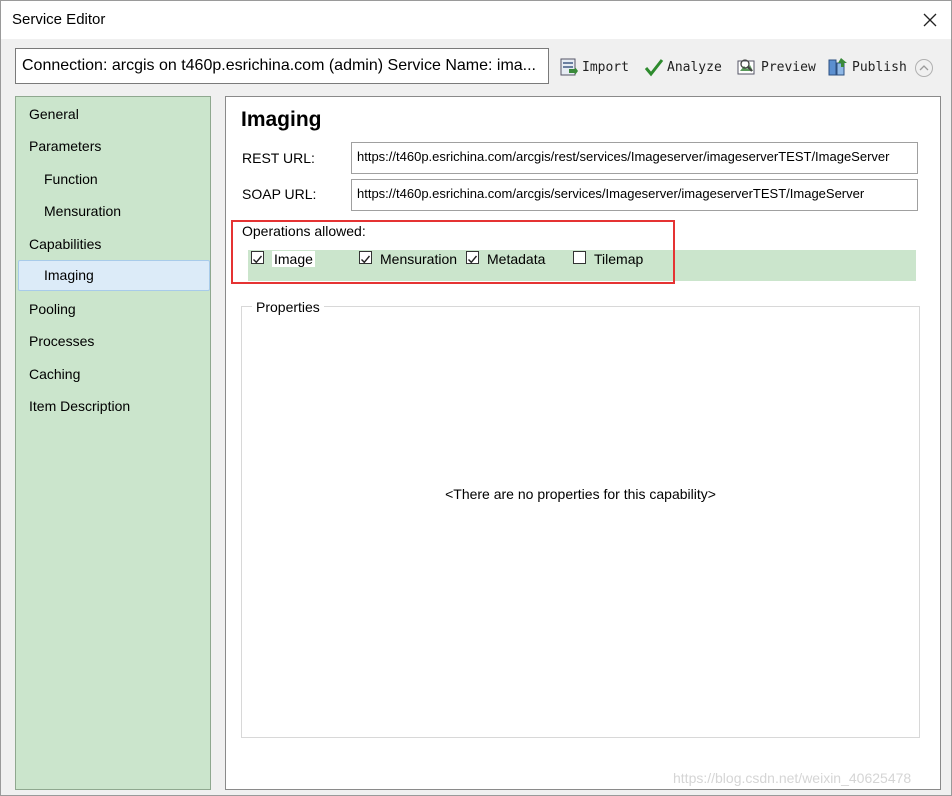 This screenshot has height=796, width=952. I want to click on sidebar-item-item-description: Item Description, so click(79, 406).